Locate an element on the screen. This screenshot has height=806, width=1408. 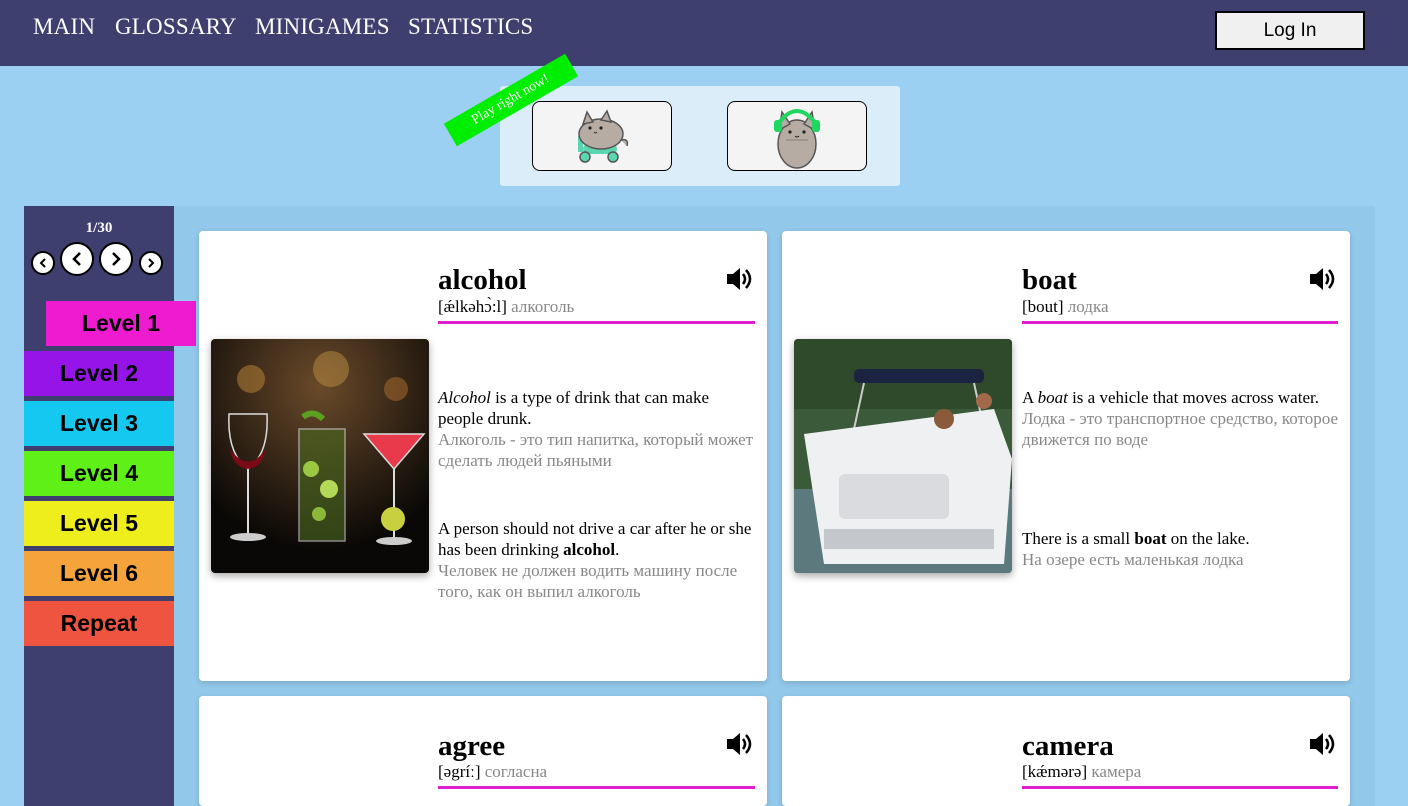
word-counter: 1/30 is located at coordinates (99, 228).